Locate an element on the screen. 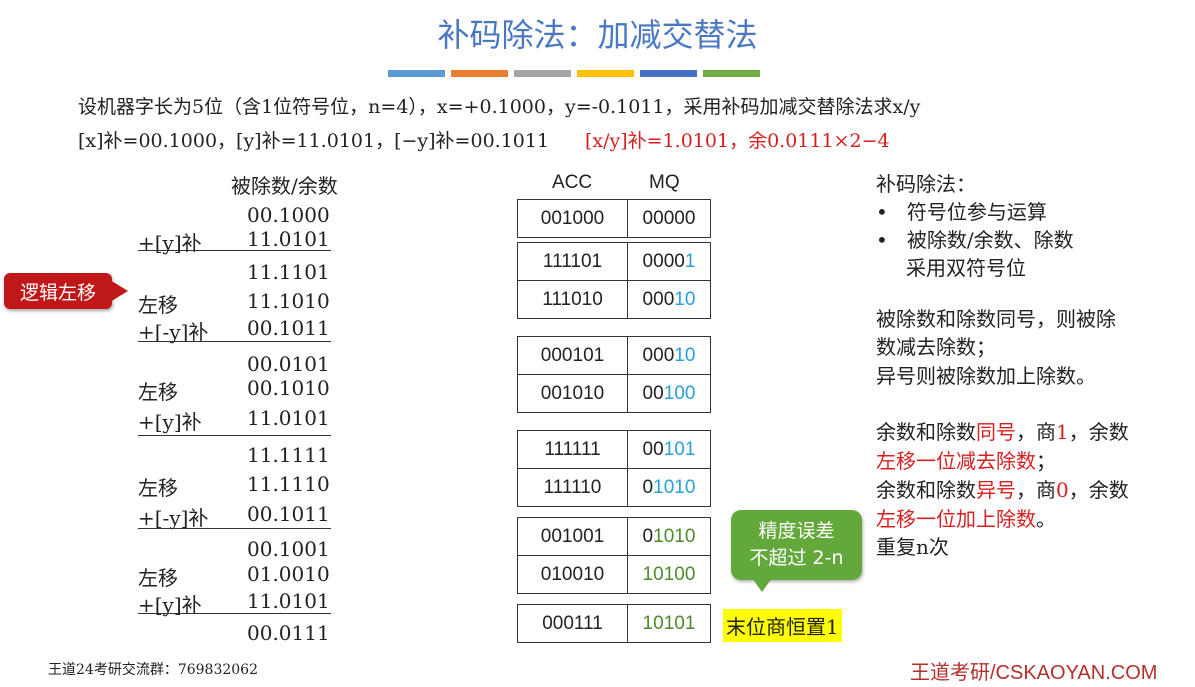 Image resolution: width=1195 pixels, height=687 pixels. acc-value: 001000 is located at coordinates (573, 218).